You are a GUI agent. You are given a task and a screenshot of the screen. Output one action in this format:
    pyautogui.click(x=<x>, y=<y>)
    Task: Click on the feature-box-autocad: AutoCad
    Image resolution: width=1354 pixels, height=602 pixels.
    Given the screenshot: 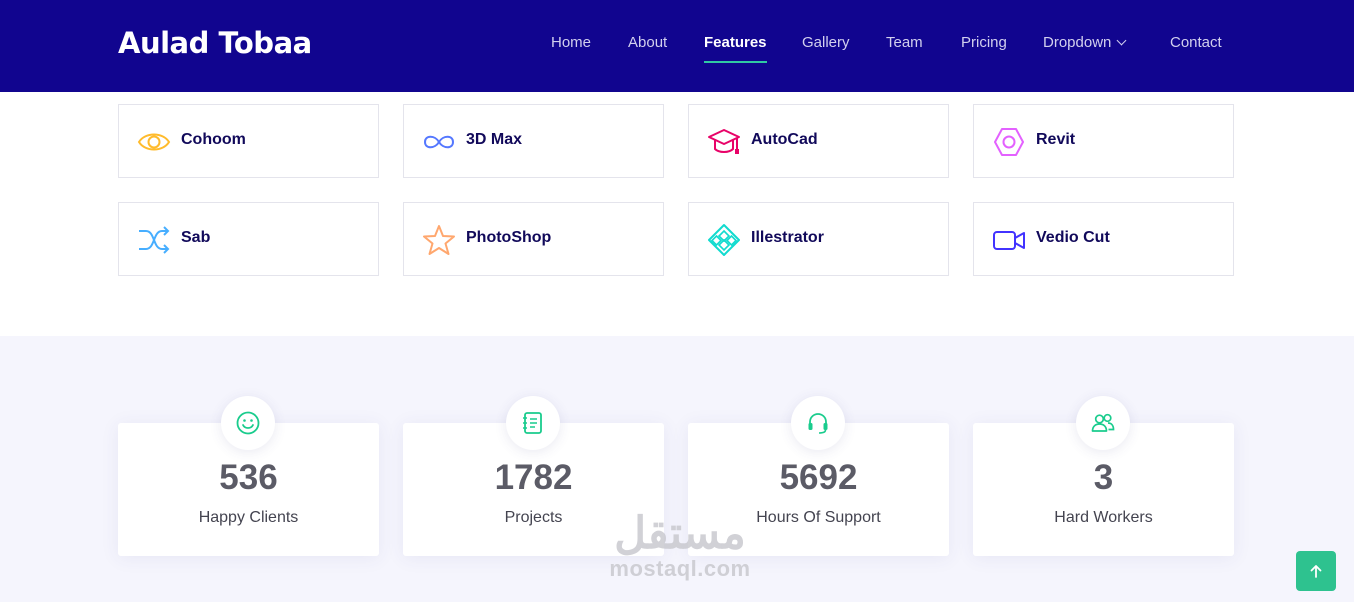 What is the action you would take?
    pyautogui.click(x=818, y=141)
    